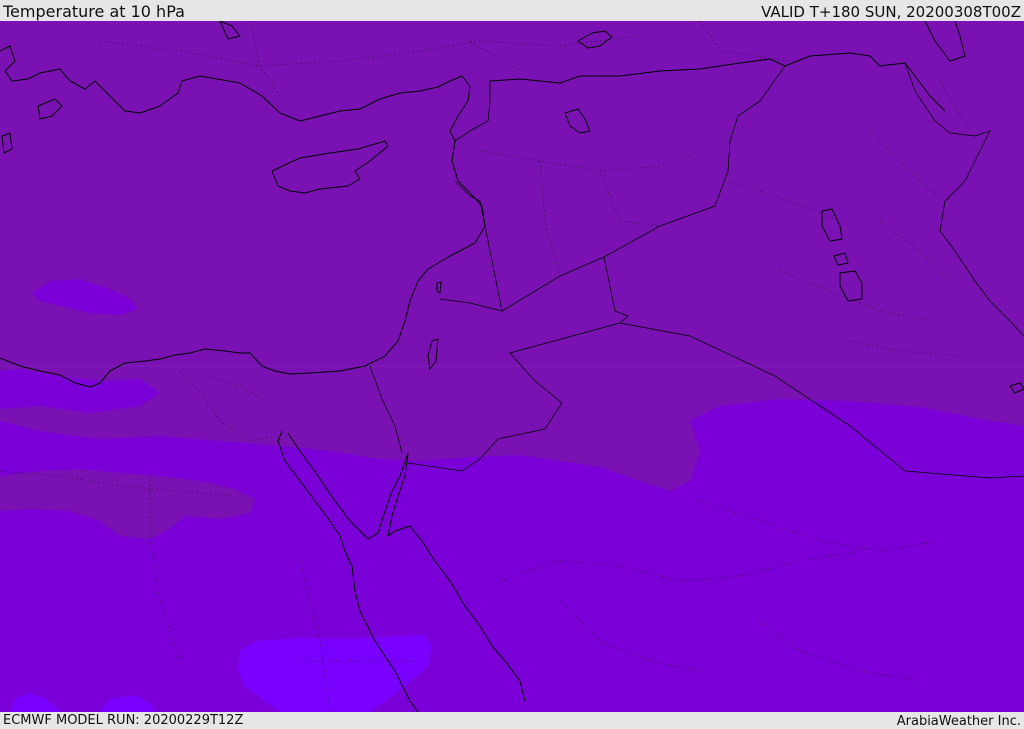 The width and height of the screenshot is (1024, 729). What do you see at coordinates (891, 12) in the screenshot?
I see `valid-time: VALID T+180 SUN, 20200308T00Z` at bounding box center [891, 12].